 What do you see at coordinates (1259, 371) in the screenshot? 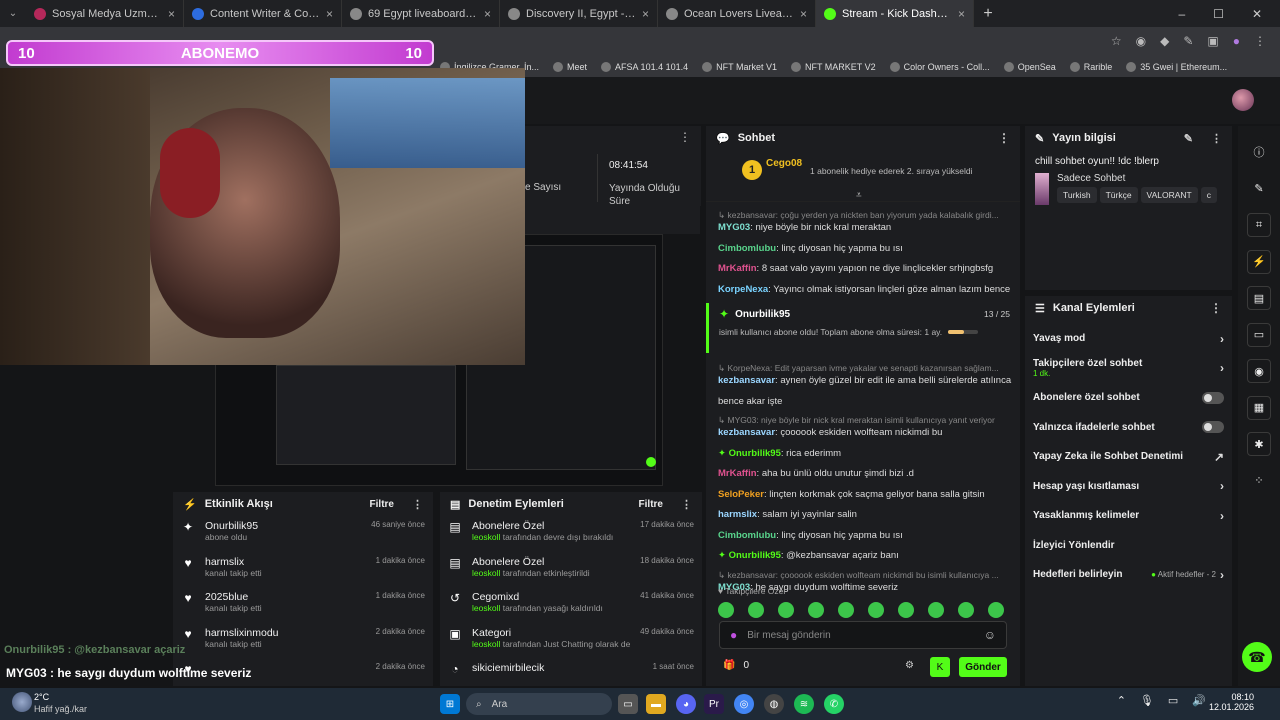
I see `broadcast-icon: ◉` at bounding box center [1259, 371].